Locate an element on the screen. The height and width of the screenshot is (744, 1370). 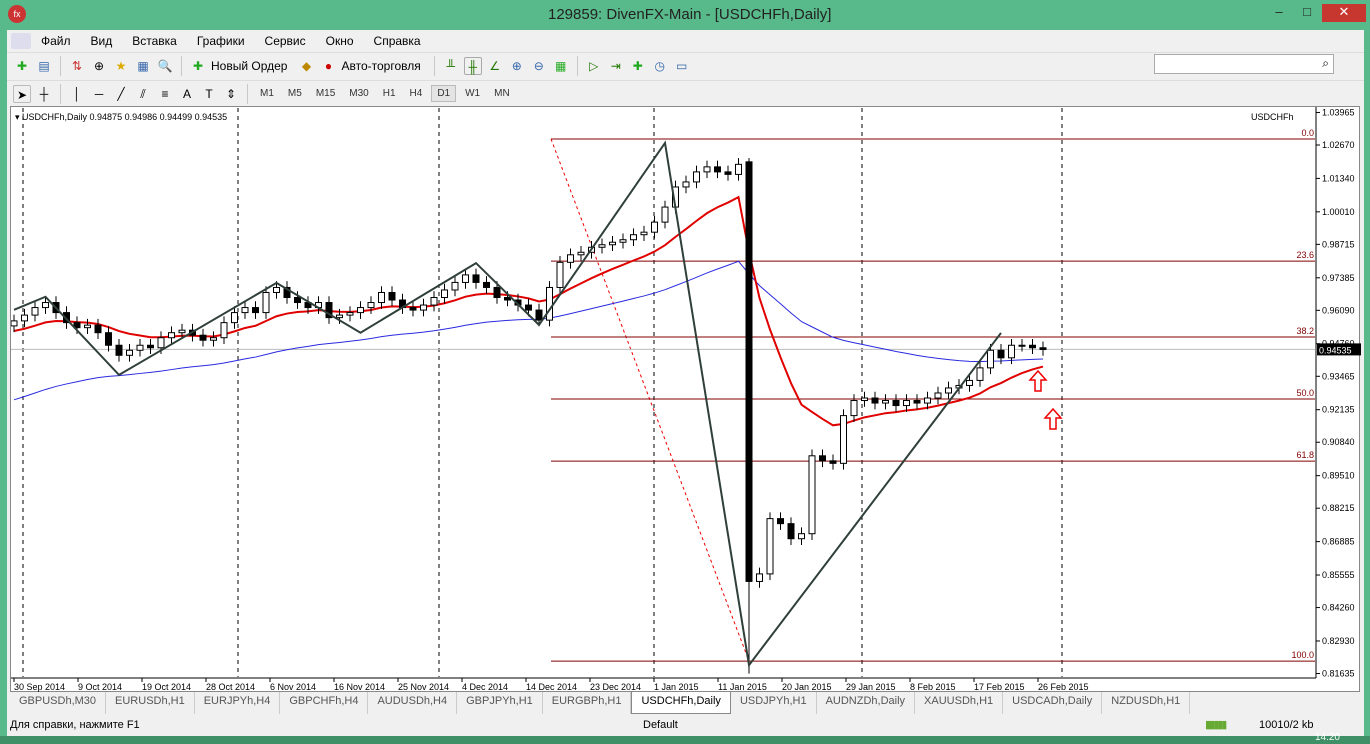
minimize-button: – is located at coordinates (1279, 13).